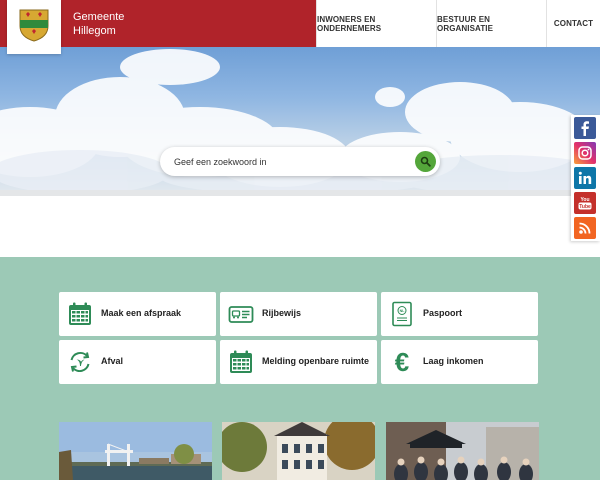 This screenshot has height=480, width=600. What do you see at coordinates (402, 314) in the screenshot?
I see `passport-icon: NL` at bounding box center [402, 314].